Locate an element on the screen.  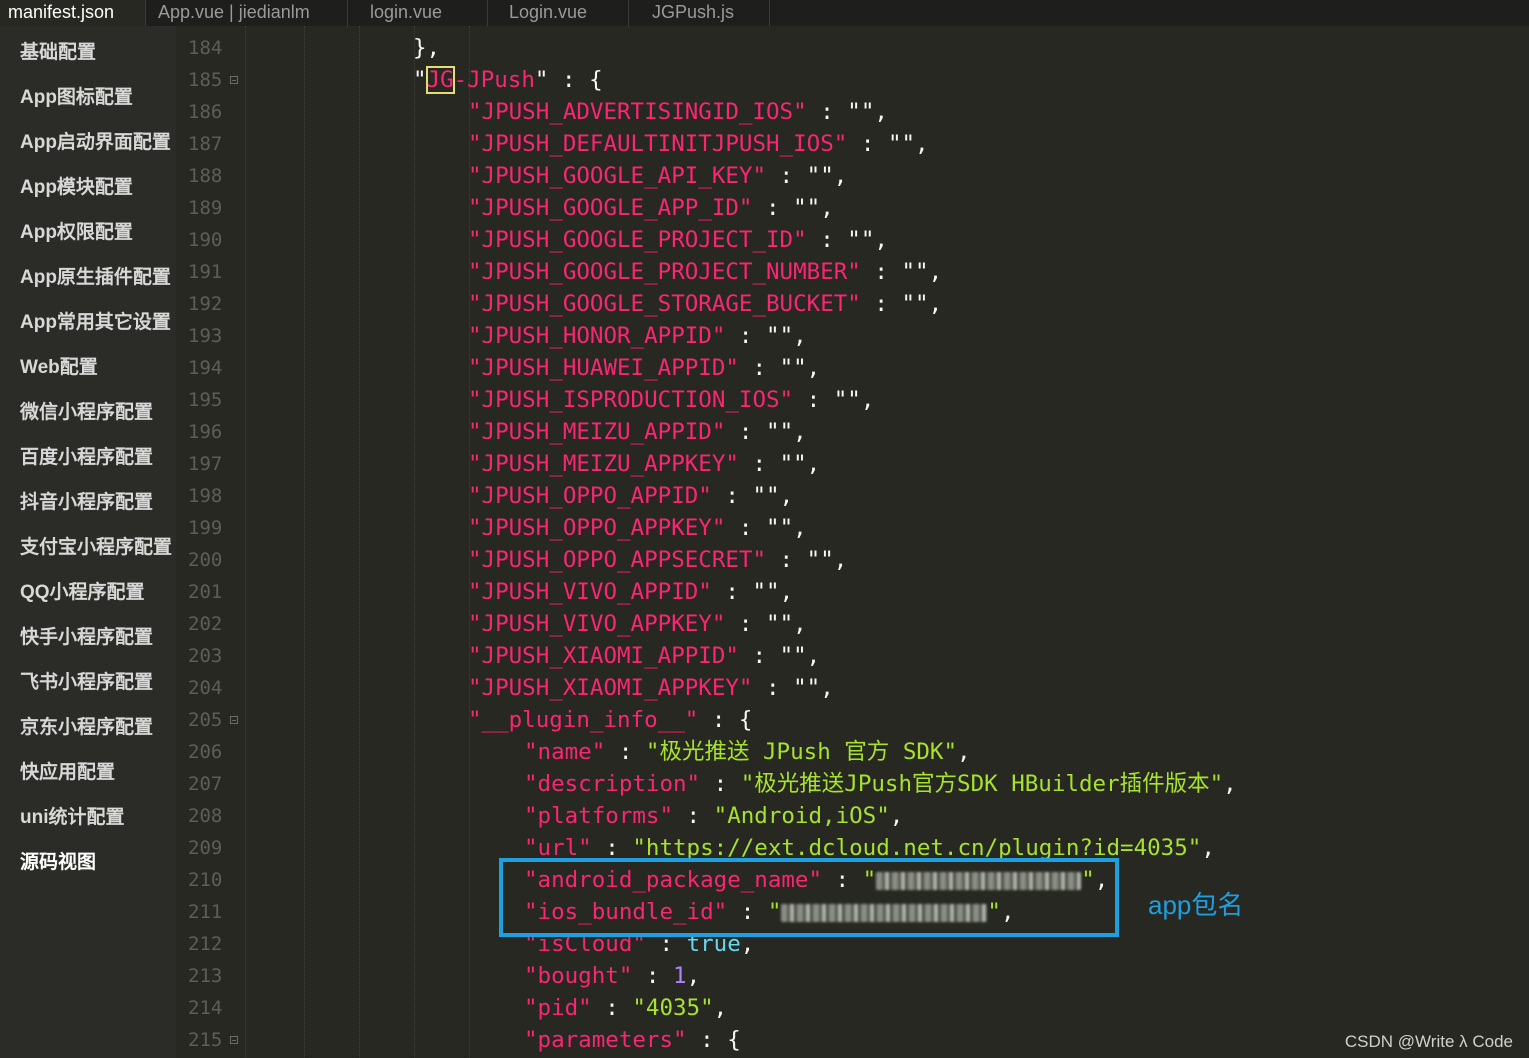
code-line: "JPUSH_GOOGLE_PROJECT_NUMBER" : "", is located at coordinates (705, 272).